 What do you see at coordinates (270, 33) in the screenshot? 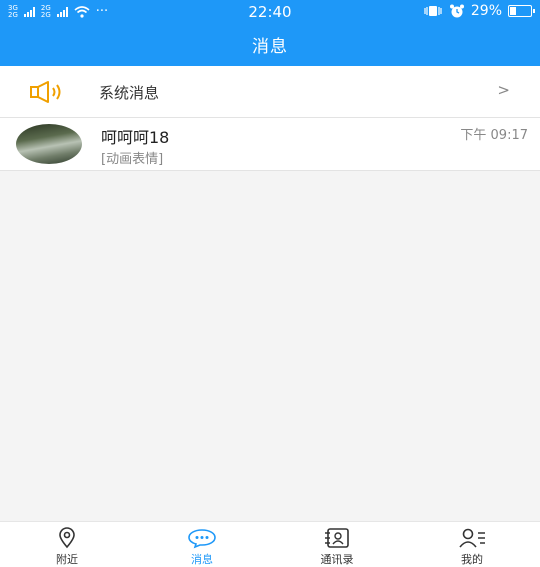
I see `app-header: 3G 2G 2G 2G ··· 22:40 29% 消息` at bounding box center [270, 33].